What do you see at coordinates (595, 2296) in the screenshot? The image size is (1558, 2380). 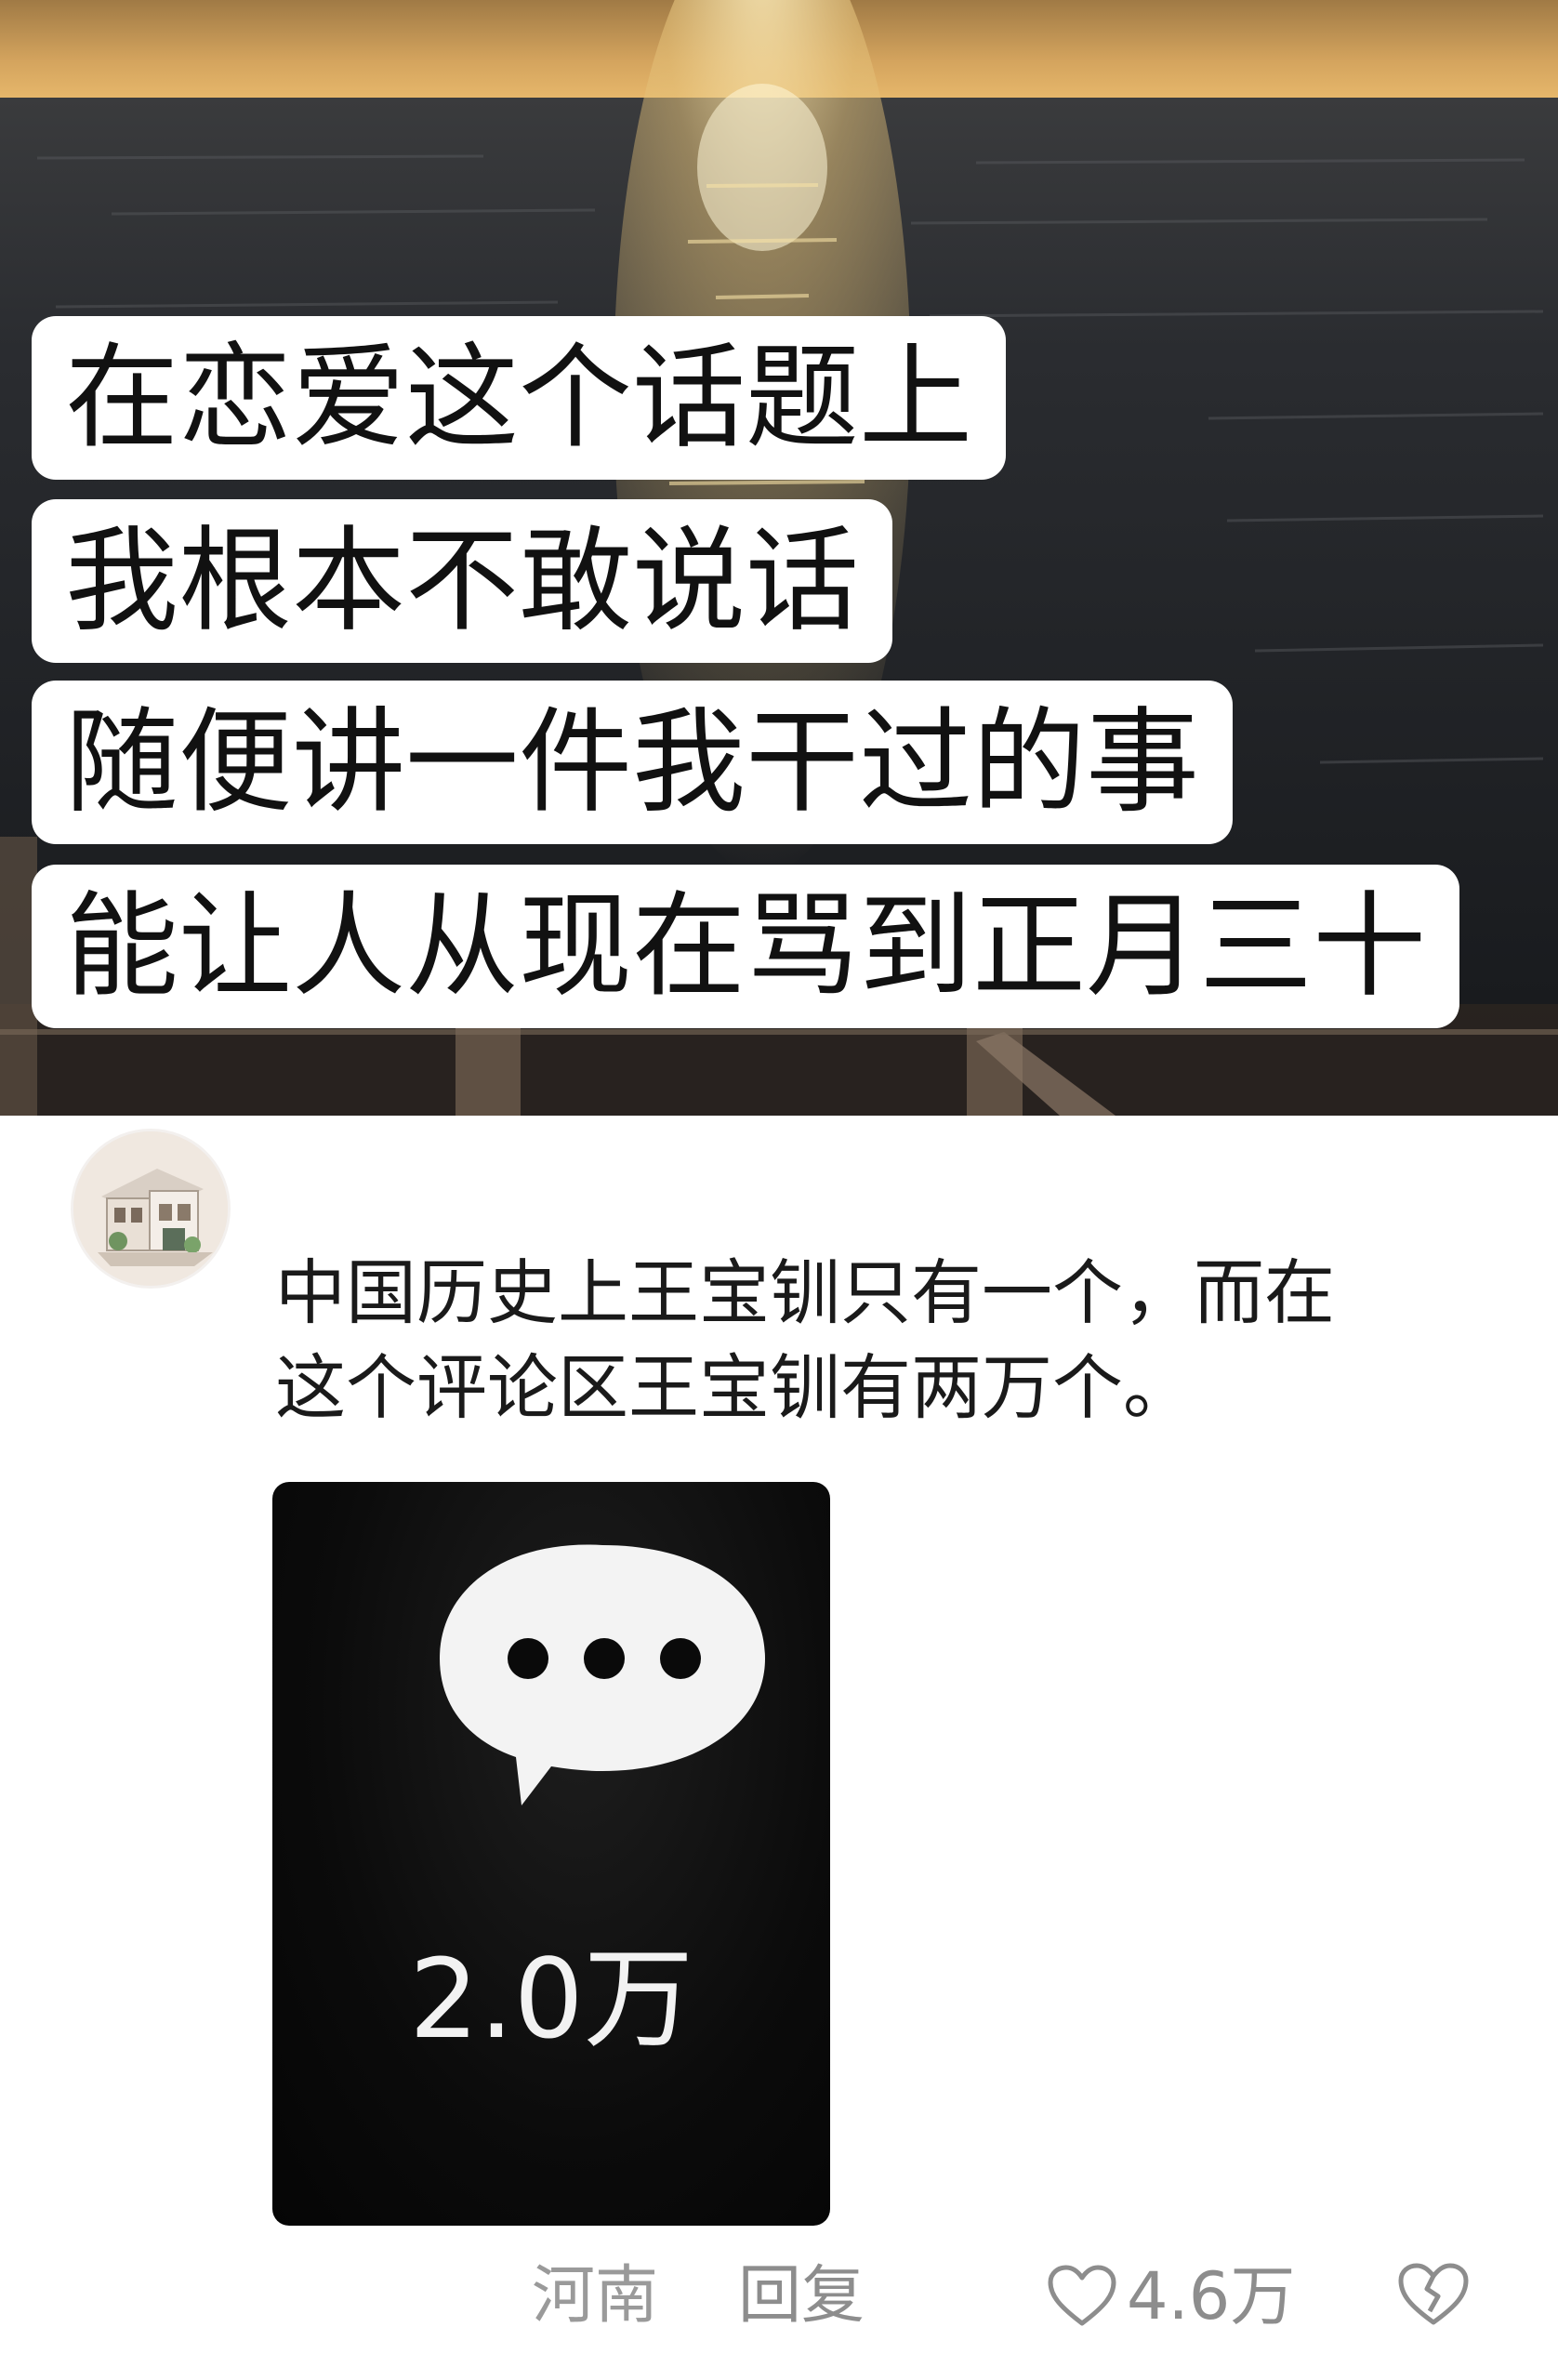 I see `comment-location: 河南` at bounding box center [595, 2296].